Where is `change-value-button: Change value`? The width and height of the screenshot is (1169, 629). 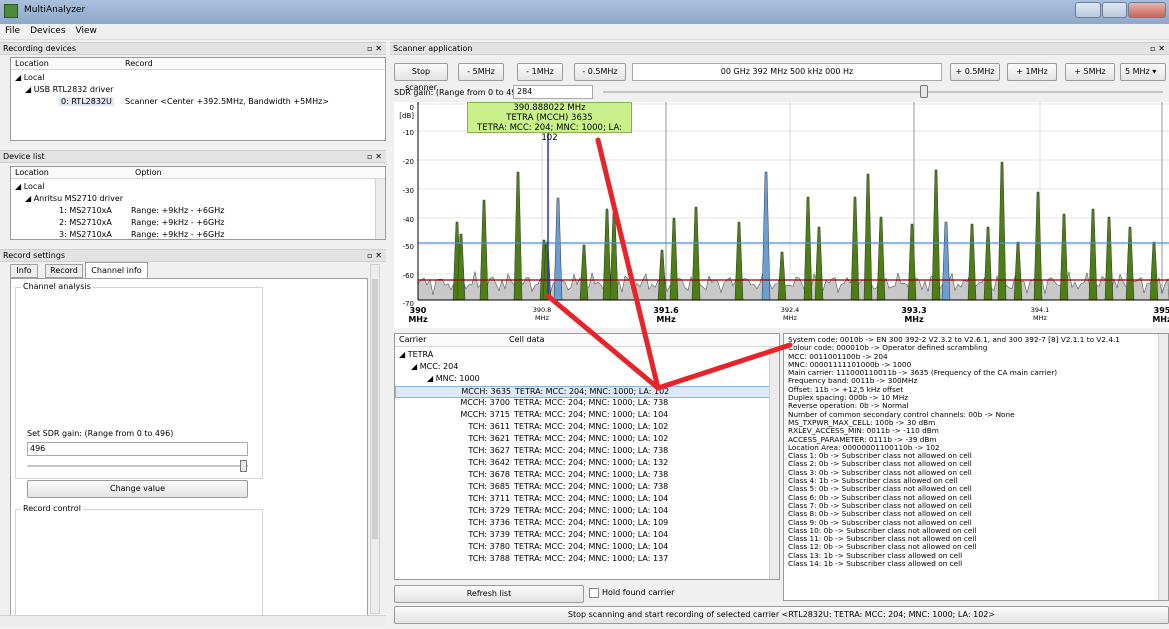 change-value-button: Change value is located at coordinates (137, 489).